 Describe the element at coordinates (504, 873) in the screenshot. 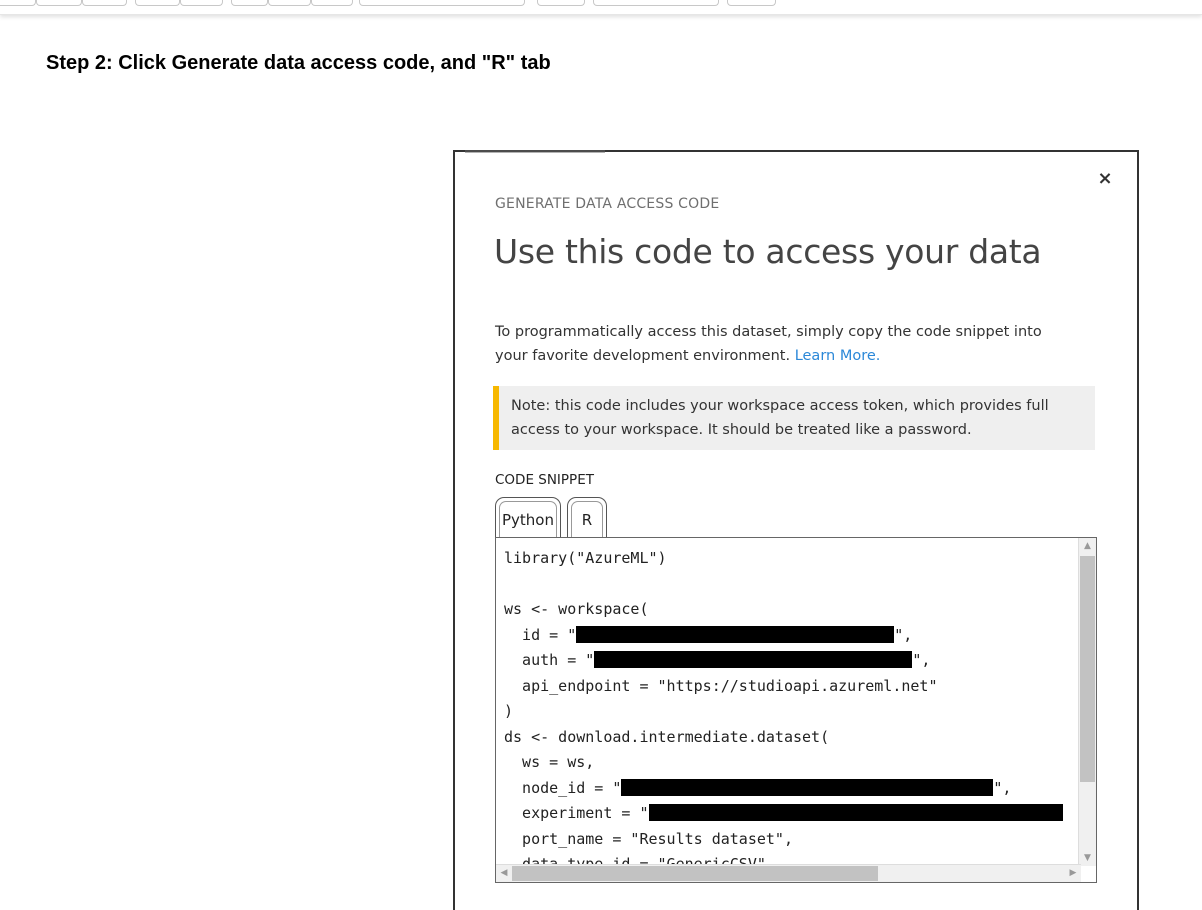

I see `chevron-left-icon: ◀` at that location.